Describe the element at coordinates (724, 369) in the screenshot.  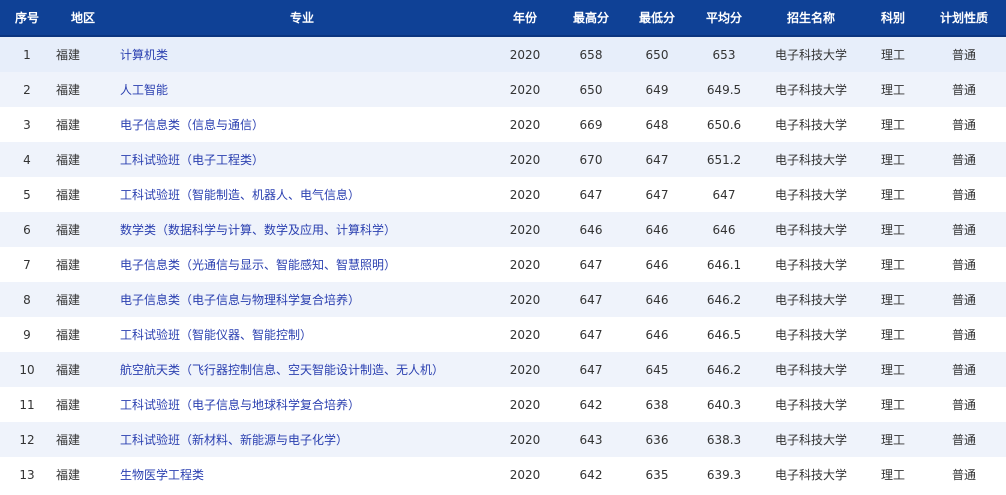
I see `avg-score-cell: 646.2` at that location.